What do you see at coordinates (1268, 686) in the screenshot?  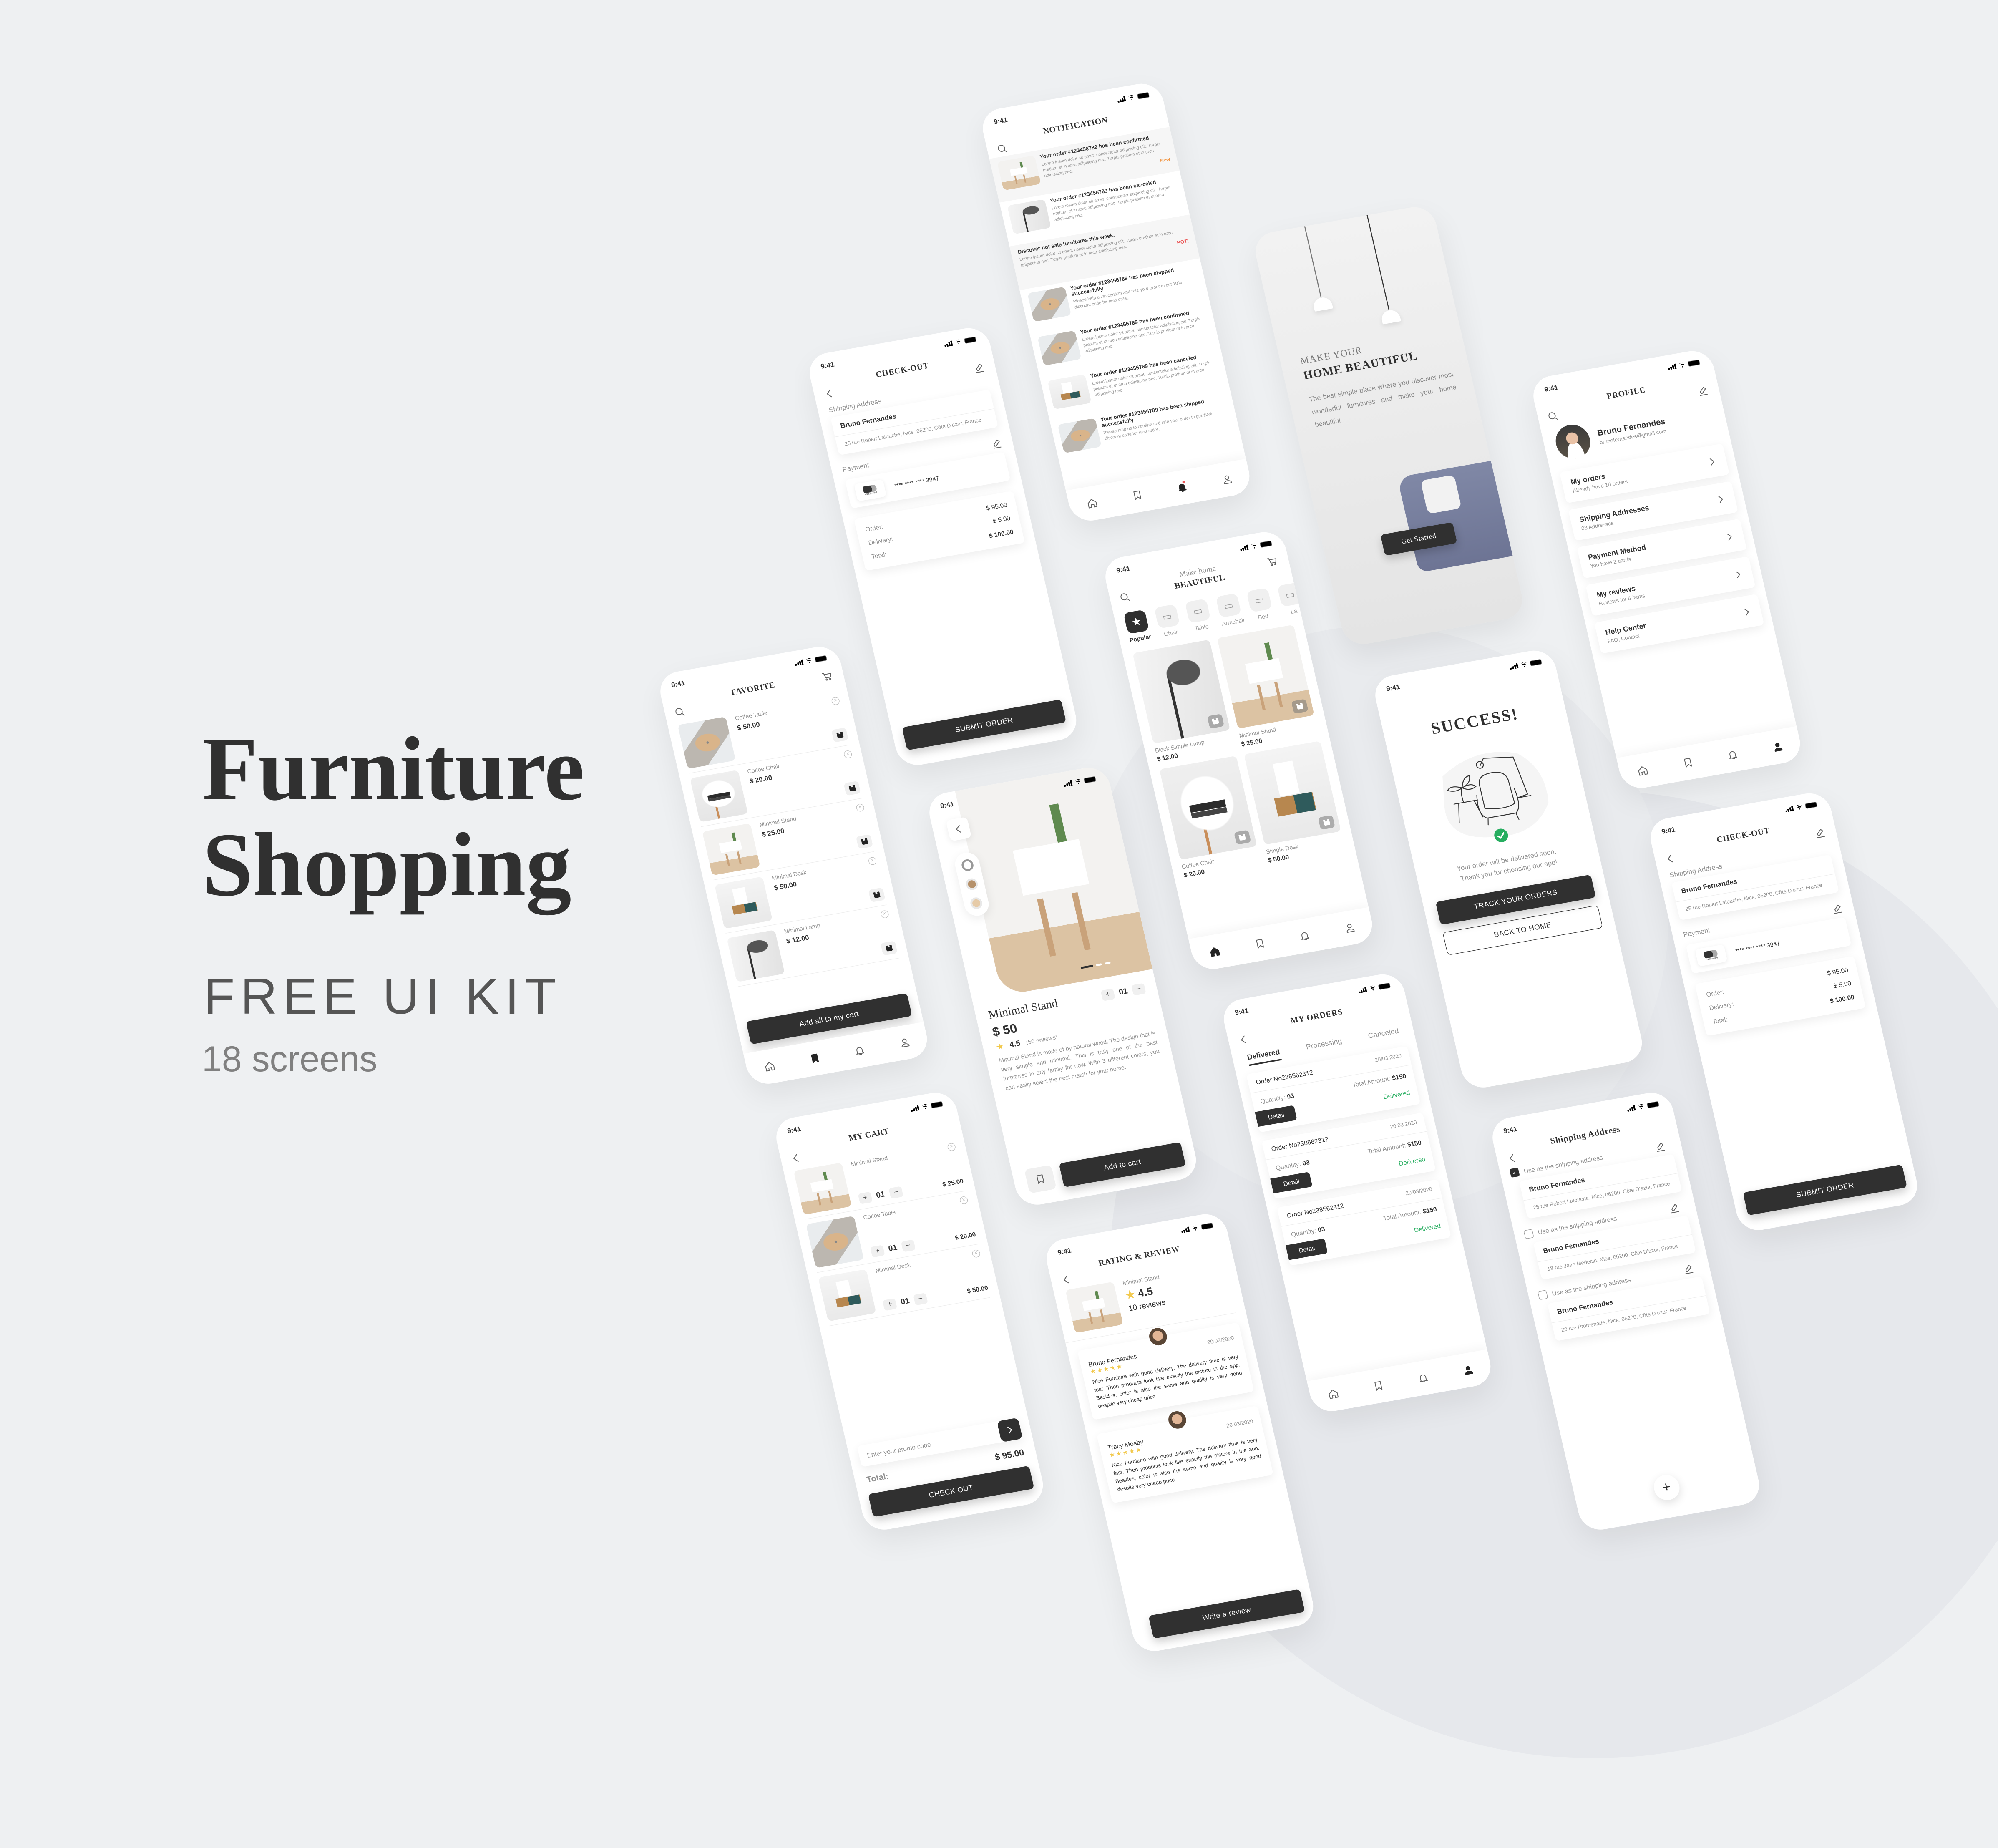 I see `product-card: Minimal Stand $ 25.00` at bounding box center [1268, 686].